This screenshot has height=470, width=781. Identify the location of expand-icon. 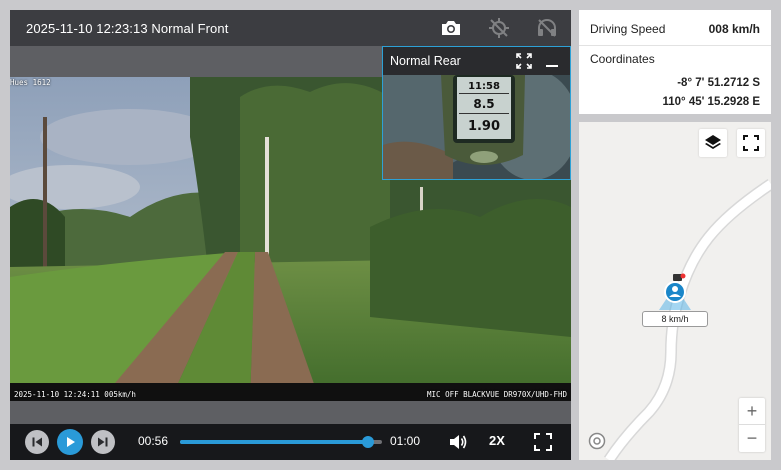
(524, 61).